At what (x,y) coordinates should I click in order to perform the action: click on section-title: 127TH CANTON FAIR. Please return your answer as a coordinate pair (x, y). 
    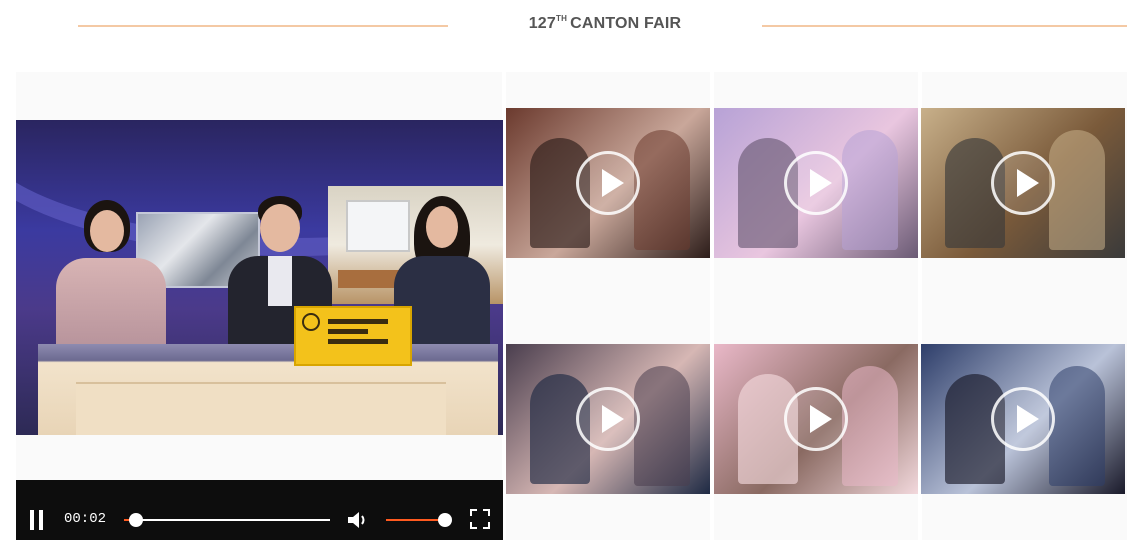
    Looking at the image, I should click on (605, 23).